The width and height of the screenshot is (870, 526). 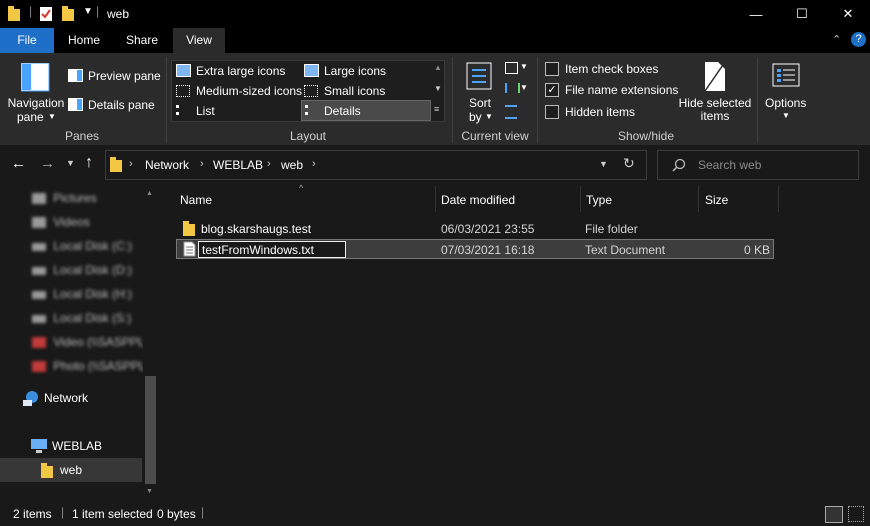 I want to click on breadcrumb-web: web, so click(x=292, y=165).